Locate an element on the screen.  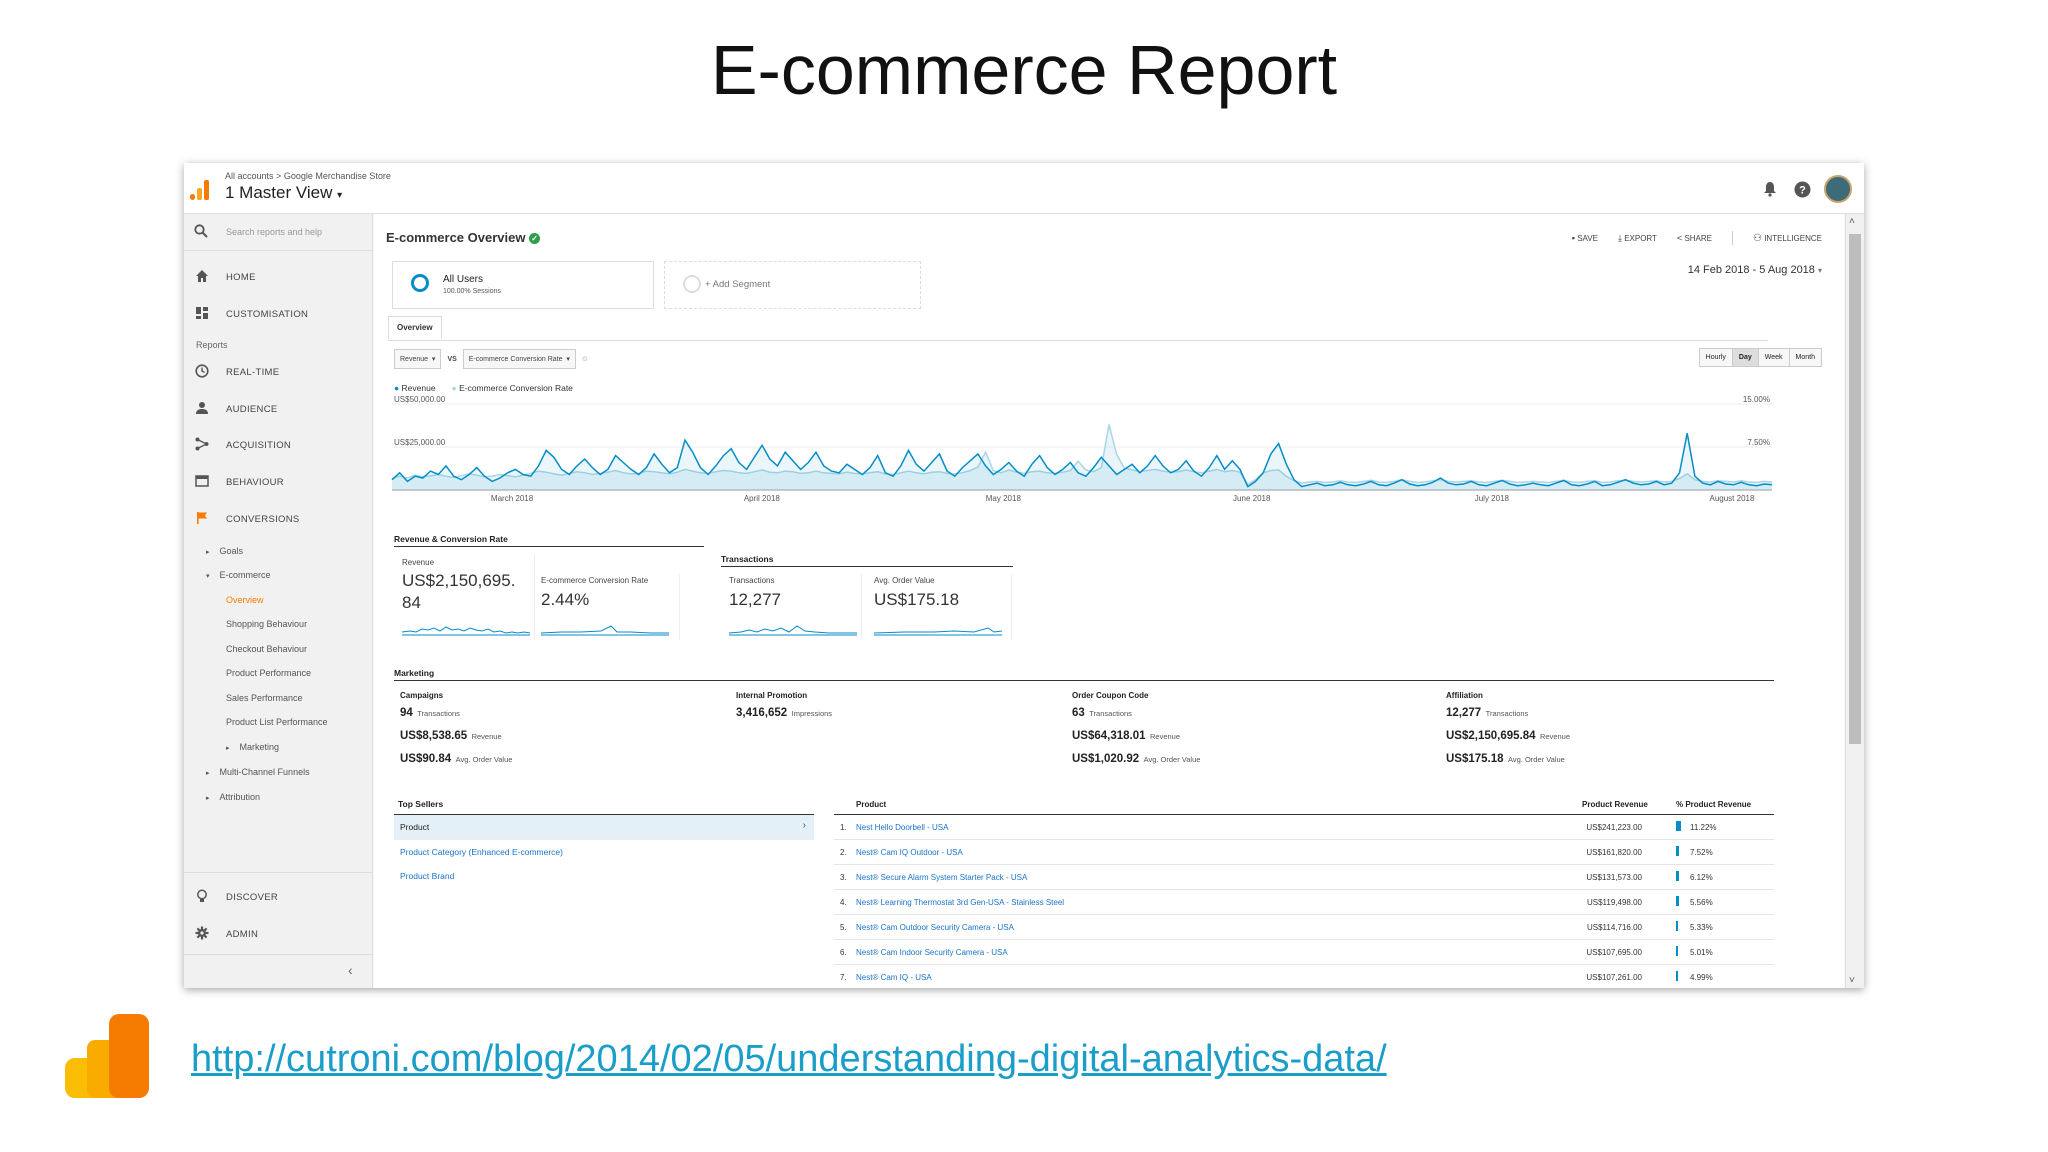
caret-down-icon: ▾ is located at coordinates (1819, 270).